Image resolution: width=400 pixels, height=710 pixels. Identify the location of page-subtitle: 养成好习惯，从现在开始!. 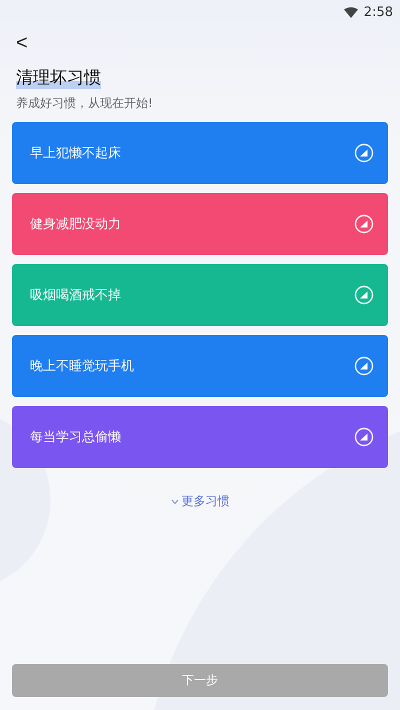
(84, 103).